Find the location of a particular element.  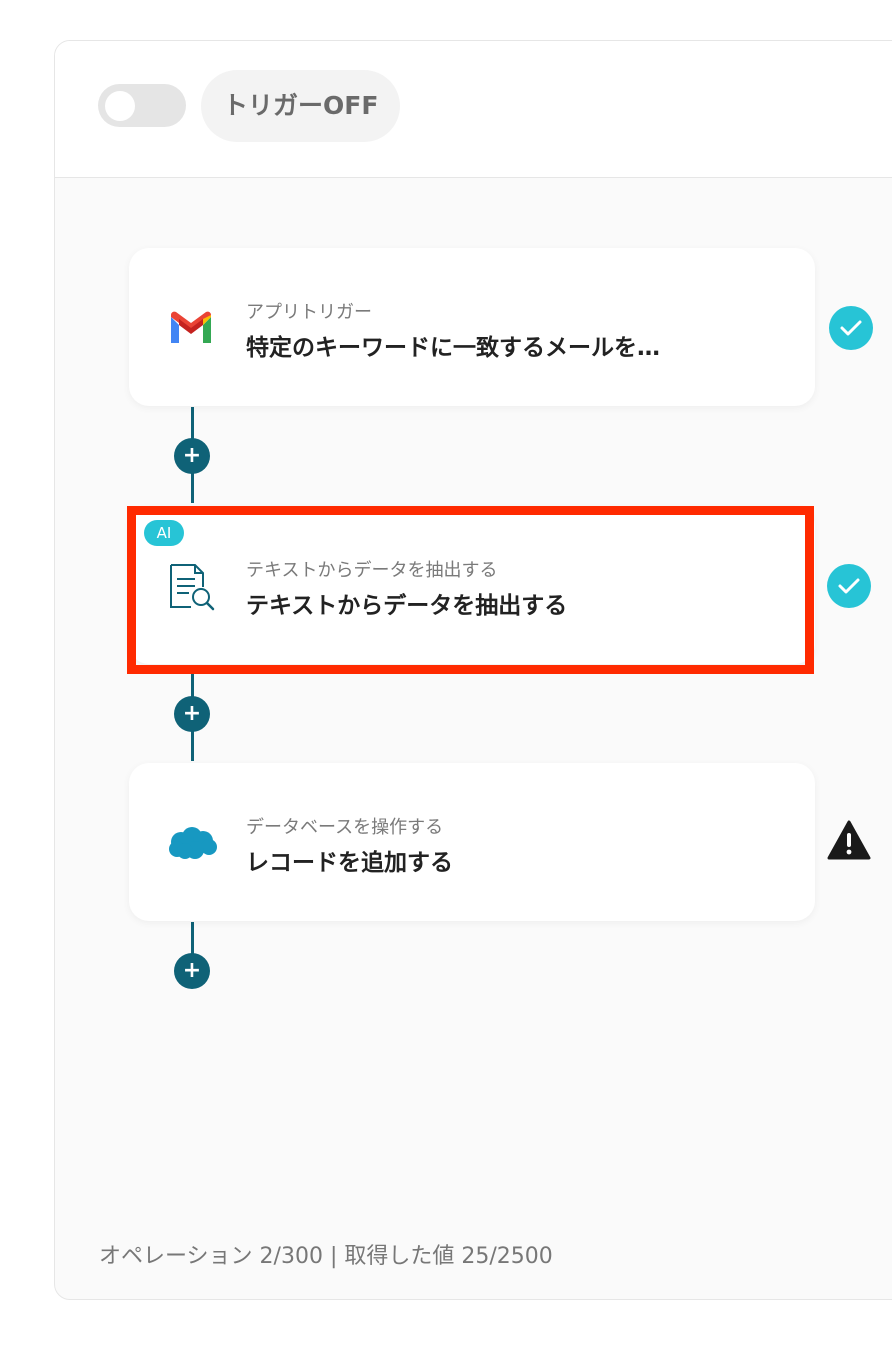

warning-icon is located at coordinates (849, 840).